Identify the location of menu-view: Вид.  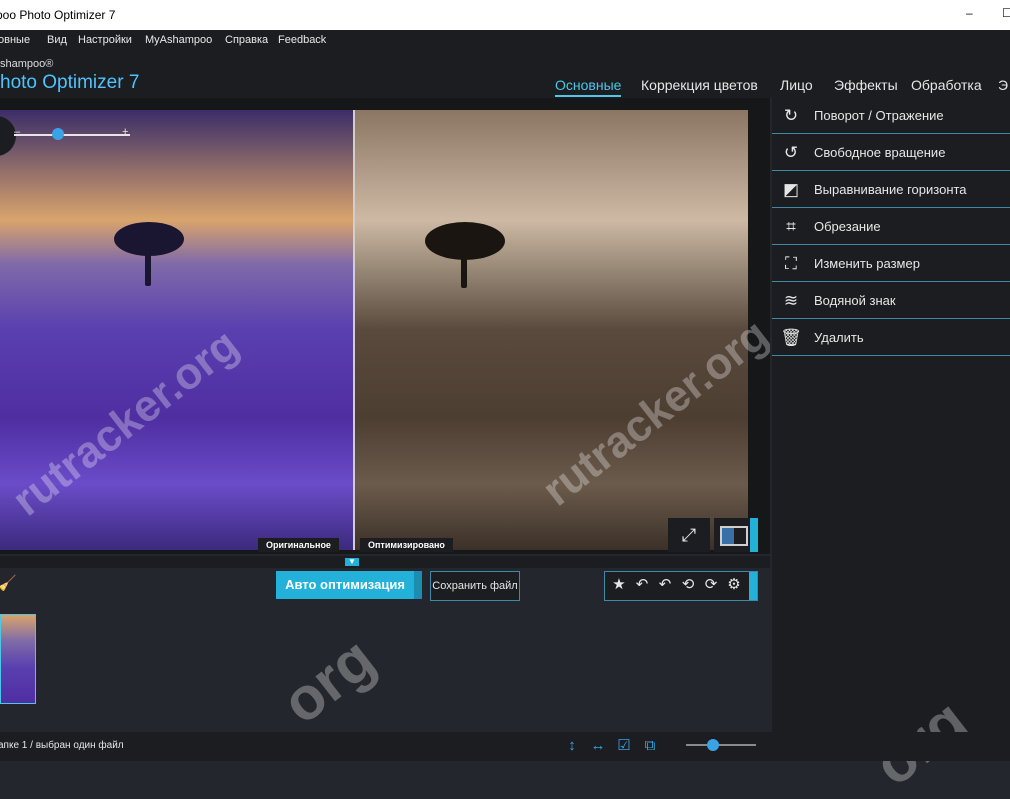
(57, 40).